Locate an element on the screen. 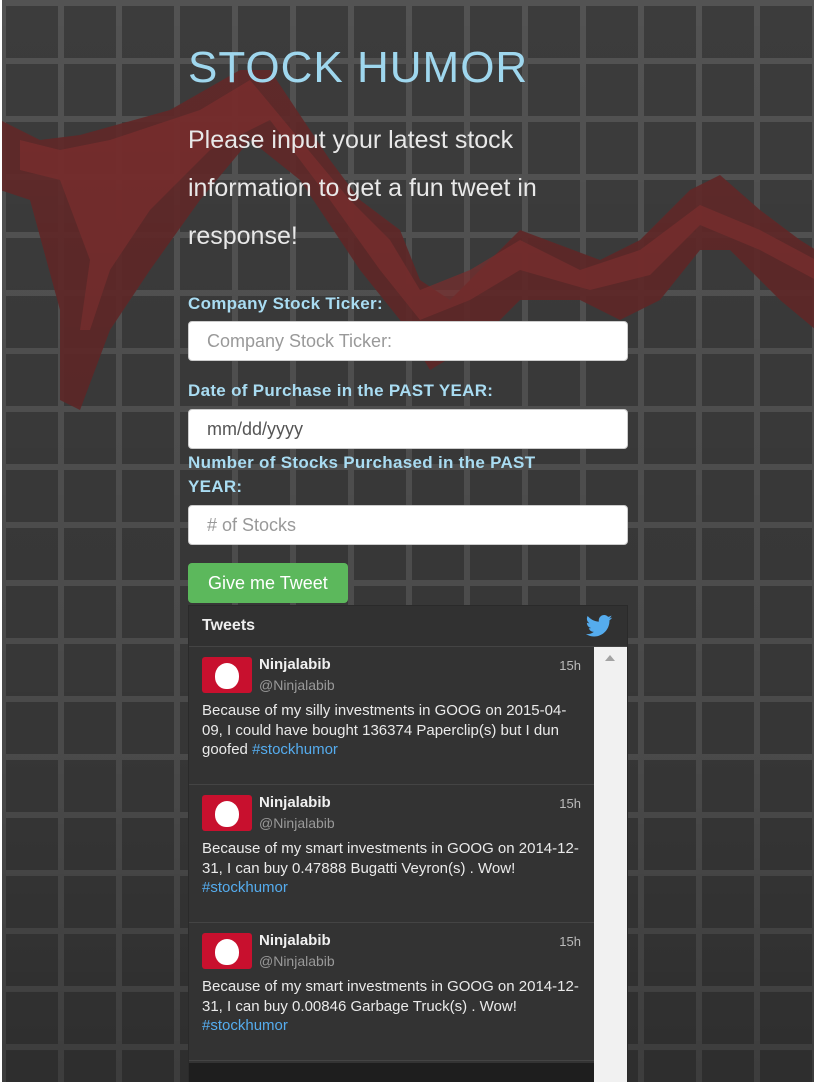 This screenshot has height=1082, width=816. give-me-tweet-button: Give me Tweet is located at coordinates (268, 583).